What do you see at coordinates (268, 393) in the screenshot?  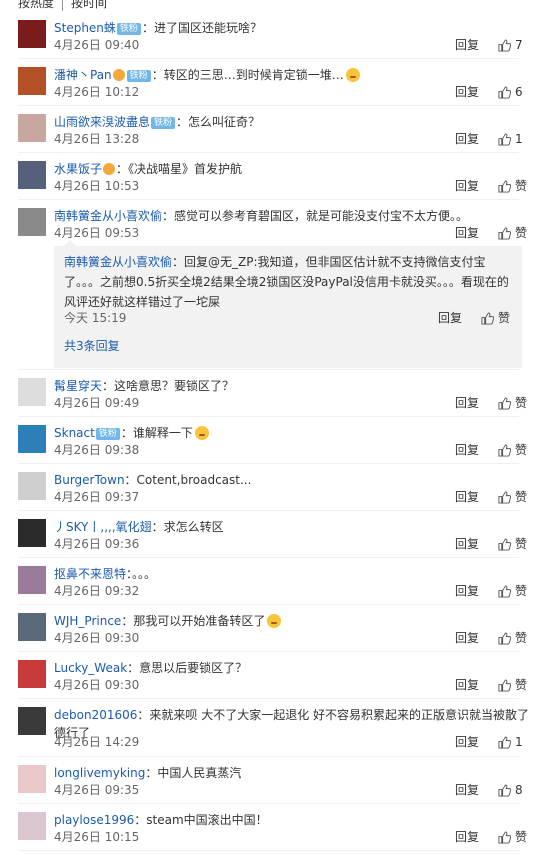 I see `comment-item: 髯星穿天：这啥意思？要锁区了？ 4月26日 09:49 回复 赞` at bounding box center [268, 393].